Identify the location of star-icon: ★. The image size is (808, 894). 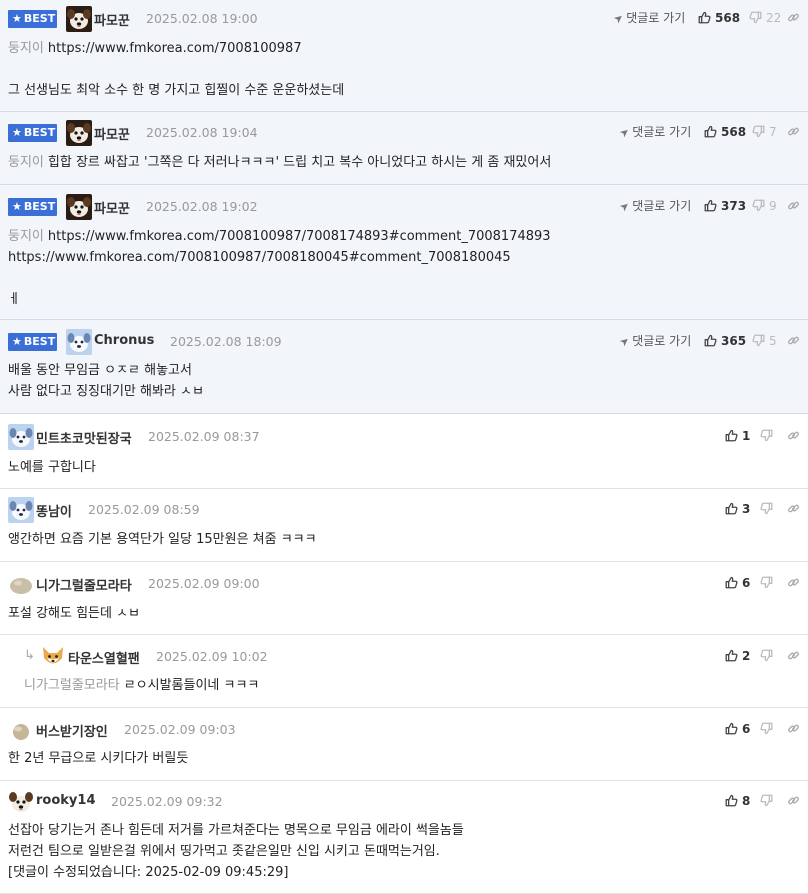
(17, 341).